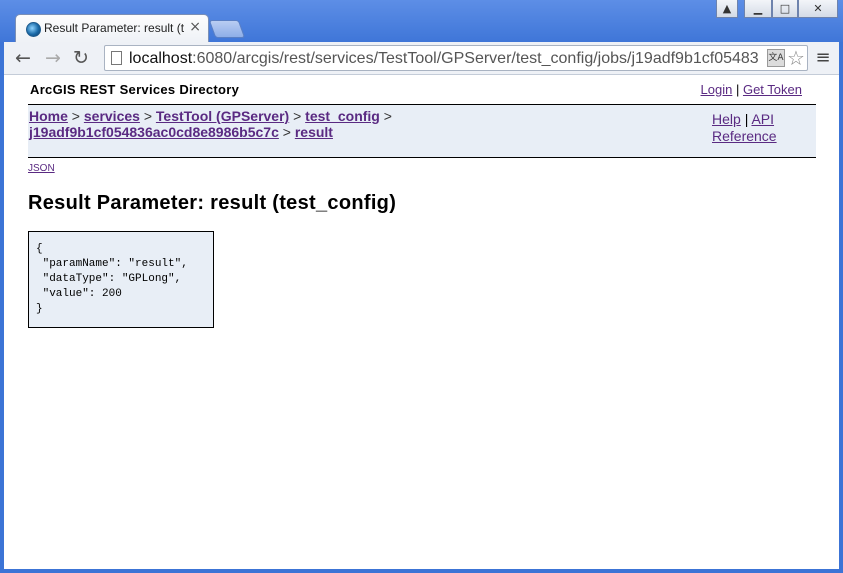 The height and width of the screenshot is (573, 843). What do you see at coordinates (727, 9) in the screenshot?
I see `user-icon: ▲` at bounding box center [727, 9].